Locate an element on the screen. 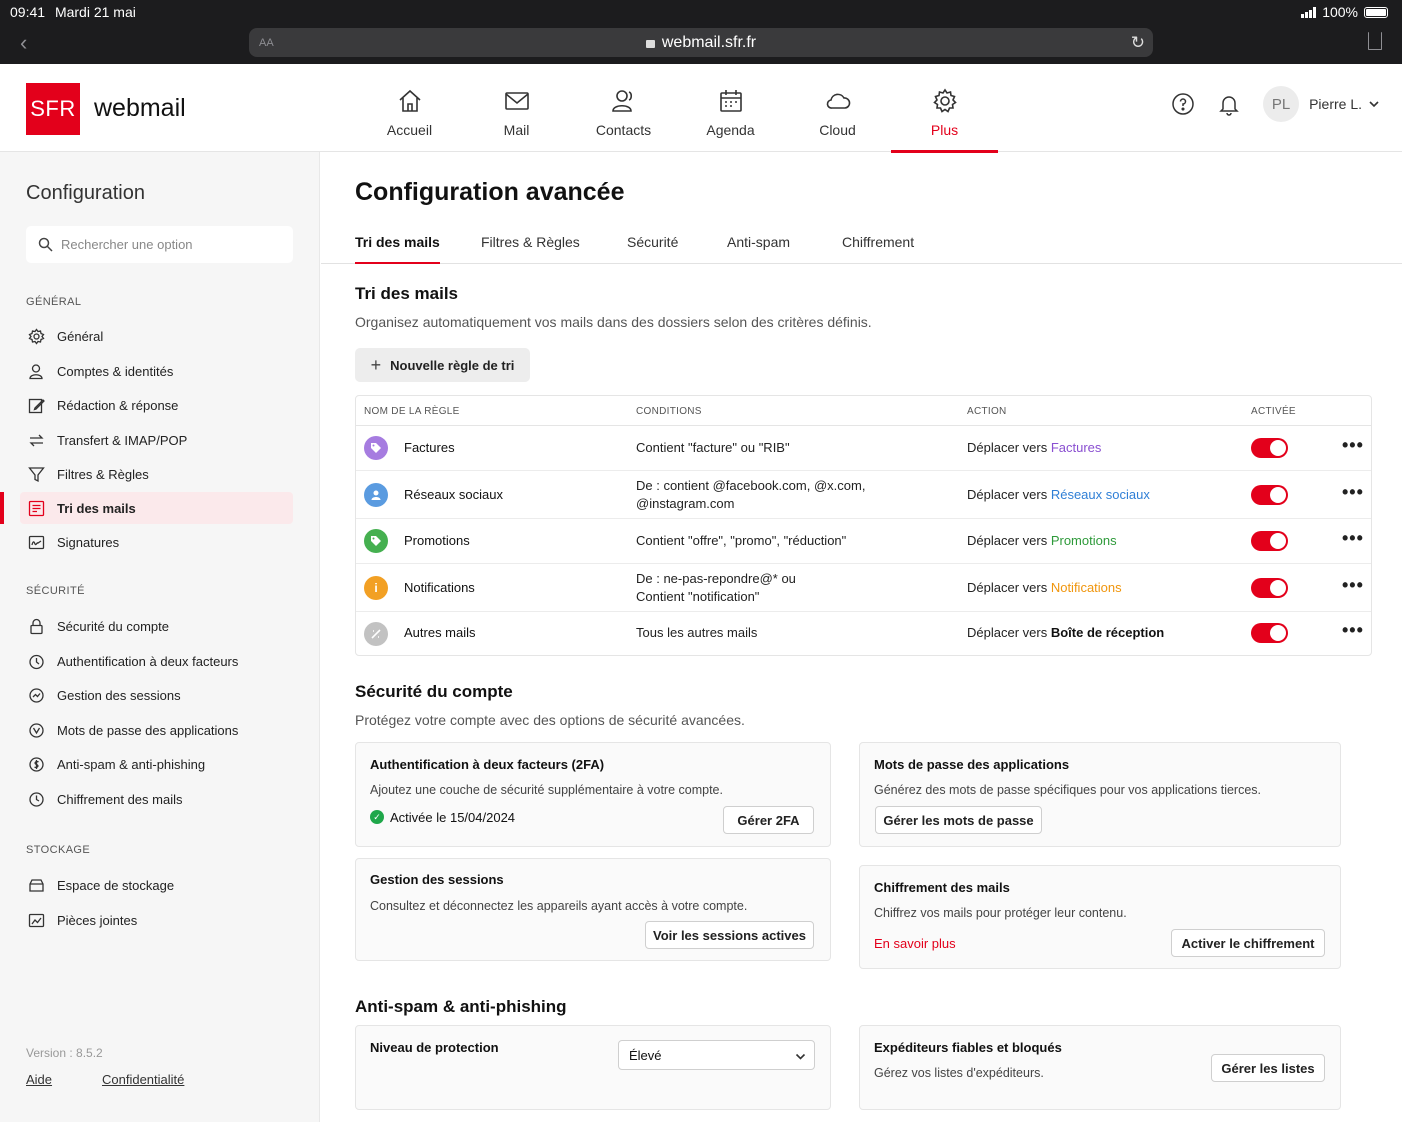 The image size is (1402, 1122). action-target: Réseaux sociaux is located at coordinates (1100, 494).